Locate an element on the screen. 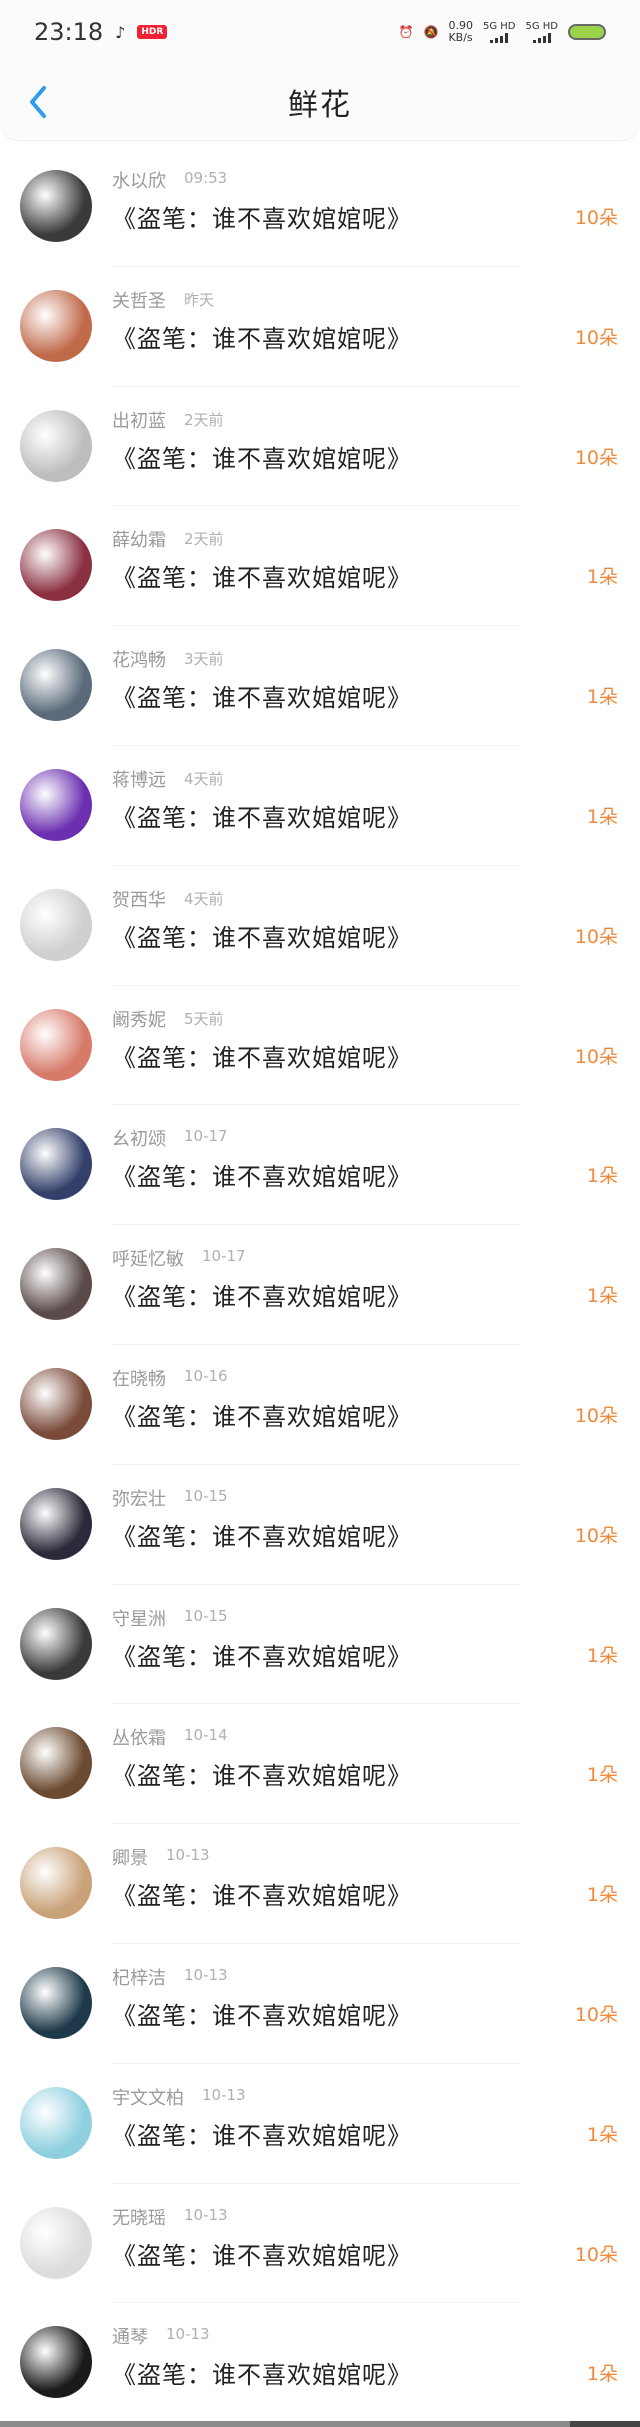 The image size is (640, 2427). timestamp: 昨天 is located at coordinates (199, 299).